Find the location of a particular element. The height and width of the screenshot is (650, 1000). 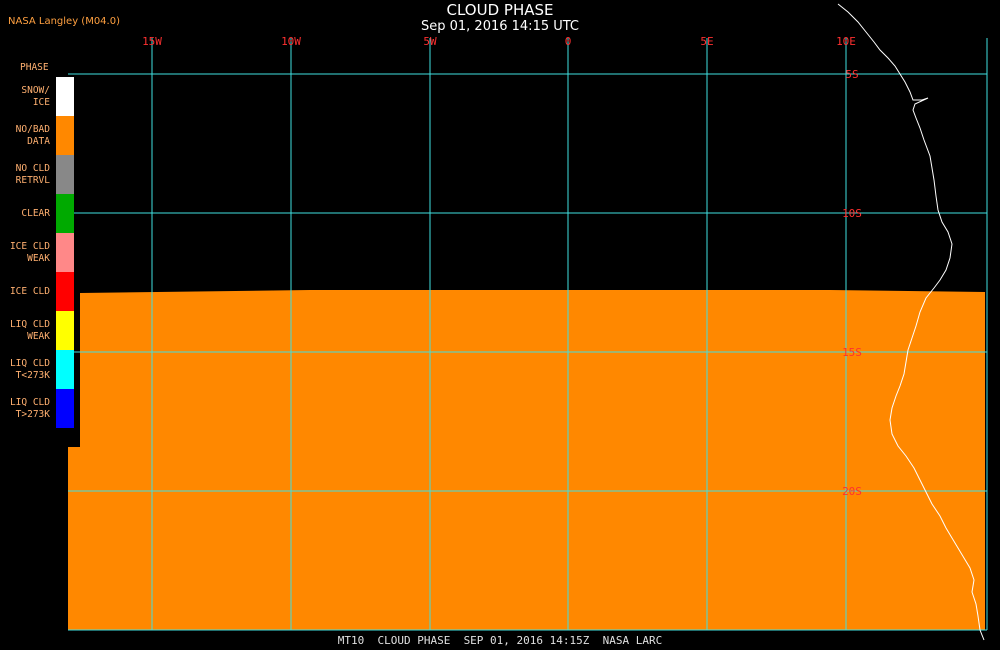

legend-item-label: CLEAR is located at coordinates (25, 213).